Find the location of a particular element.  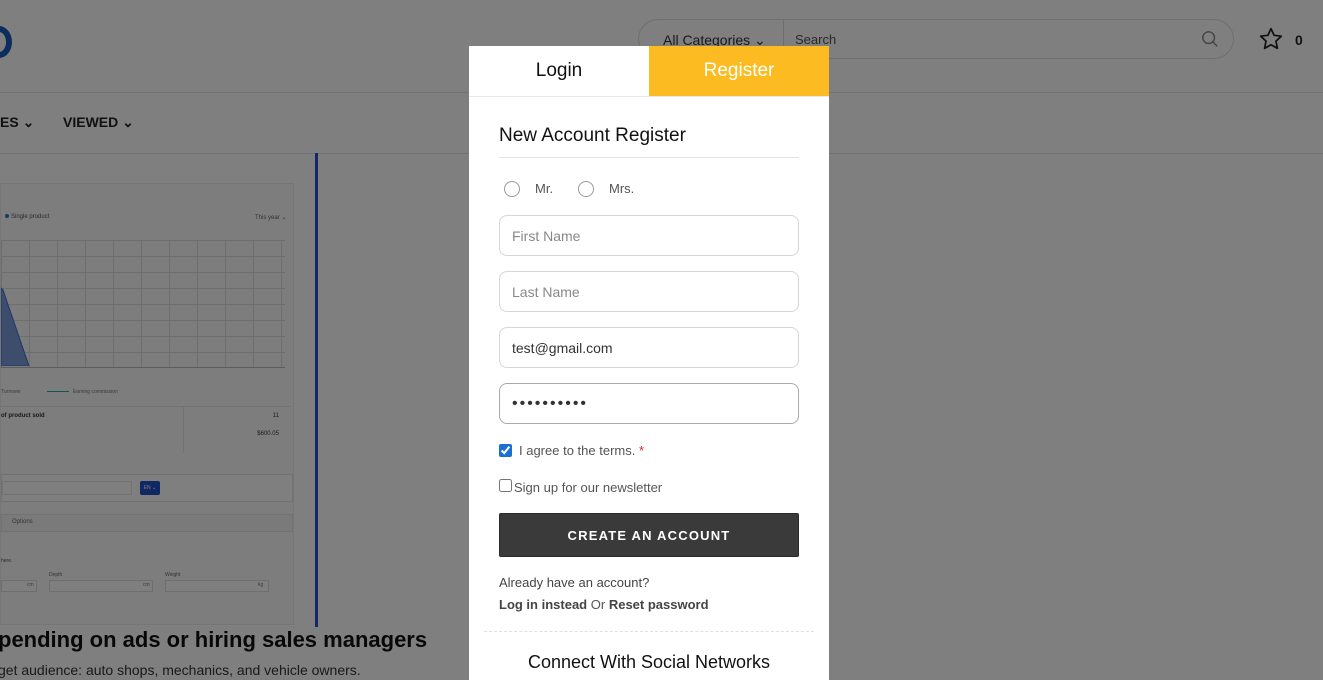

terms-label-text: I agree to the terms. is located at coordinates (577, 450).